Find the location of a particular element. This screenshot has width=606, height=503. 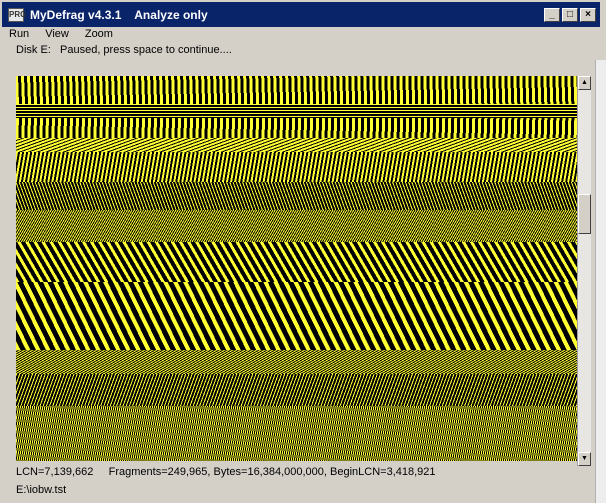

window-controls: _ □ × is located at coordinates (570, 15).